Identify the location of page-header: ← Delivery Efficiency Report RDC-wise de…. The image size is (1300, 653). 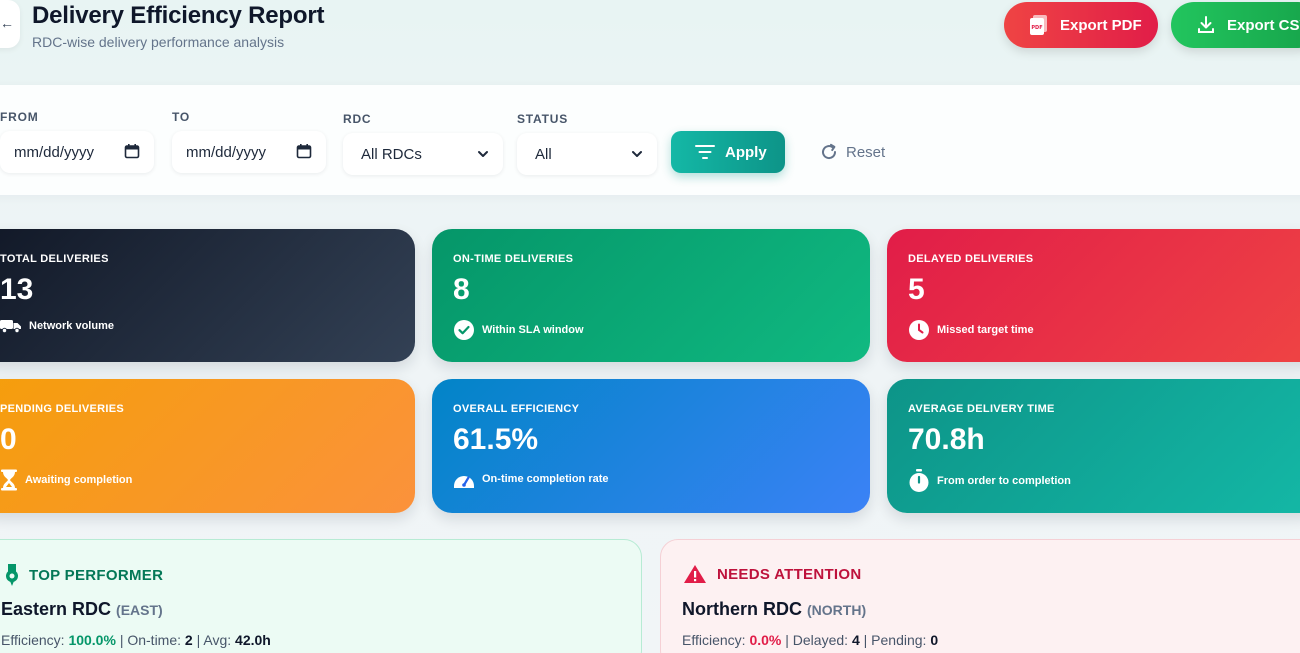
(650, 36).